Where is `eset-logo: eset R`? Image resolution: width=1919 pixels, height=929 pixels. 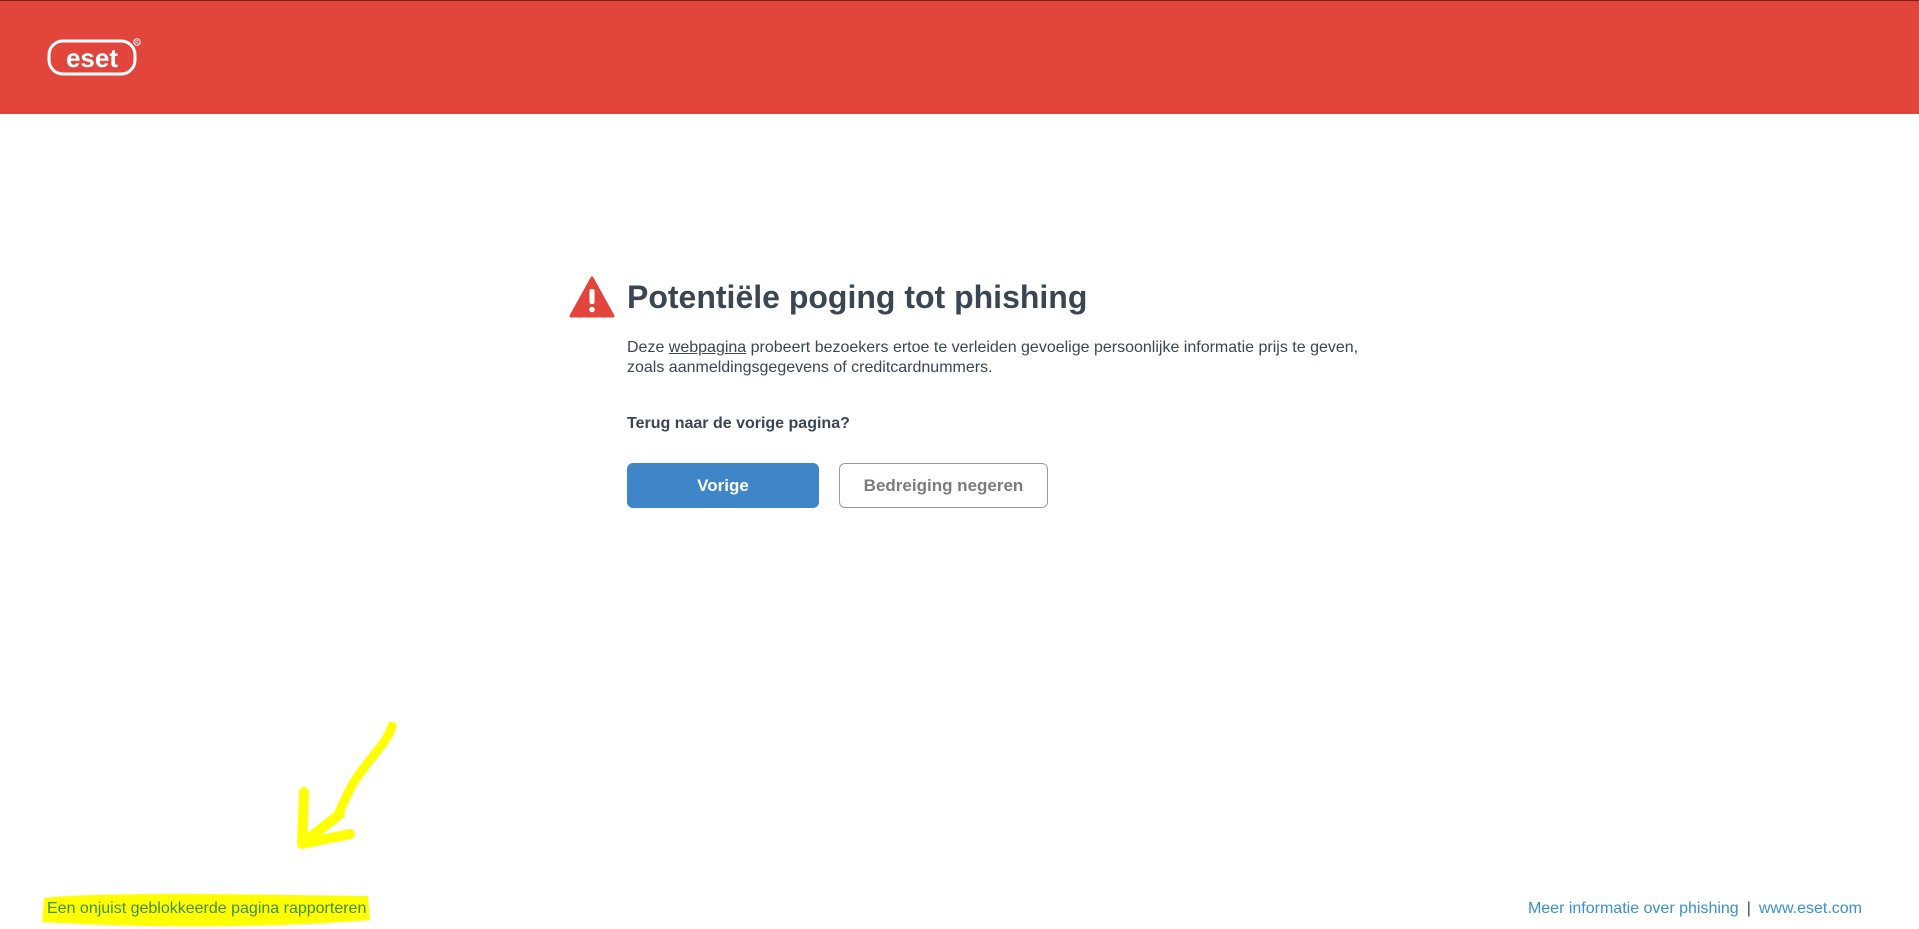
eset-logo: eset R is located at coordinates (94, 57).